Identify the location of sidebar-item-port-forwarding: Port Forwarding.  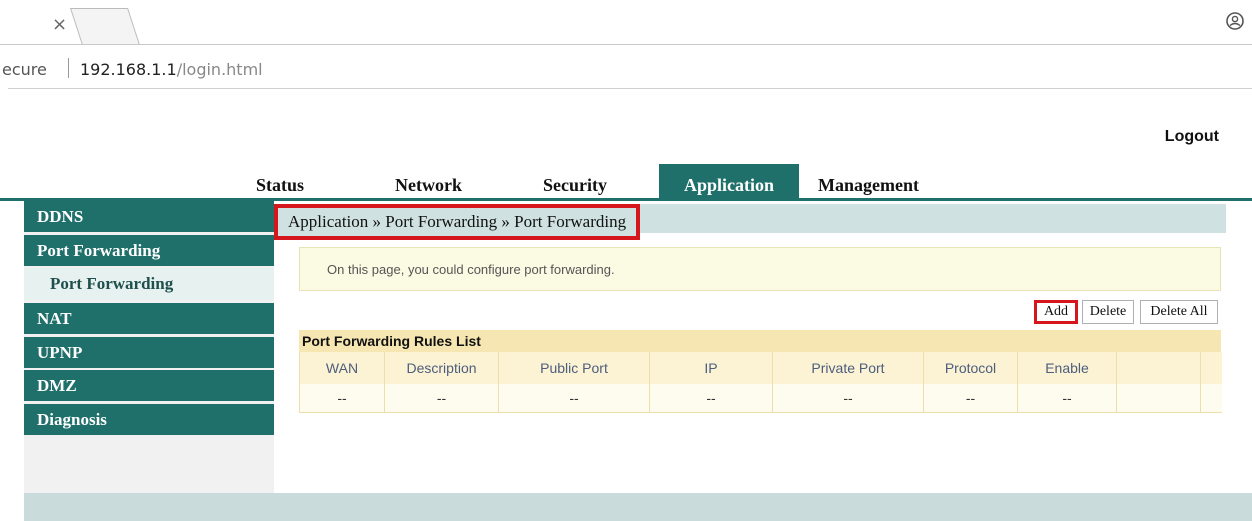
(149, 250).